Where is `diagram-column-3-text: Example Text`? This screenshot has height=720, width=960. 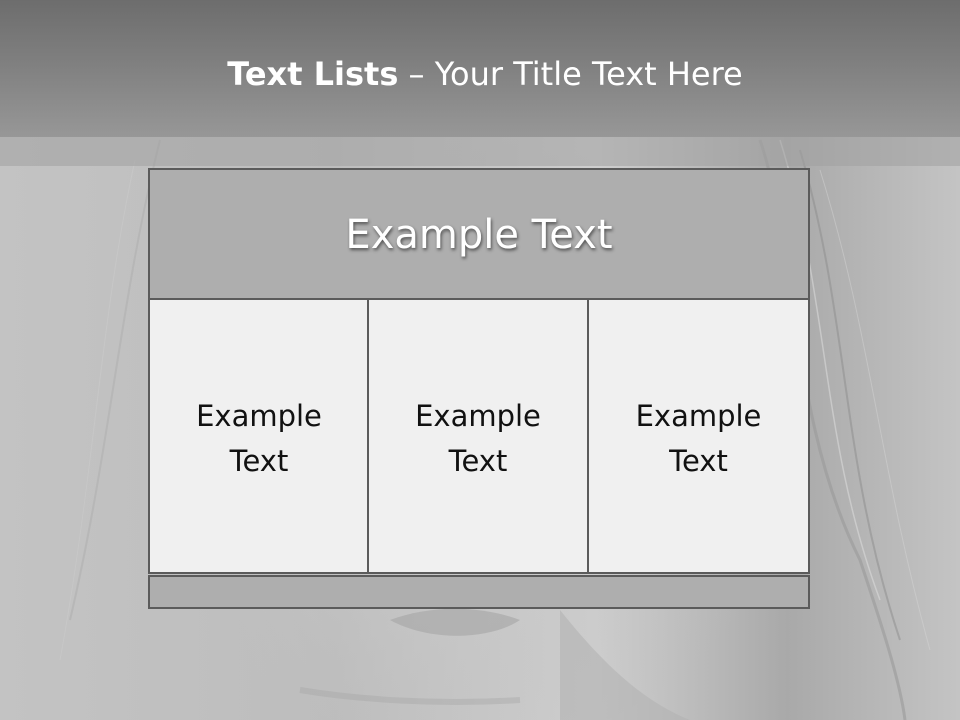
diagram-column-3-text: Example Text is located at coordinates (698, 438).